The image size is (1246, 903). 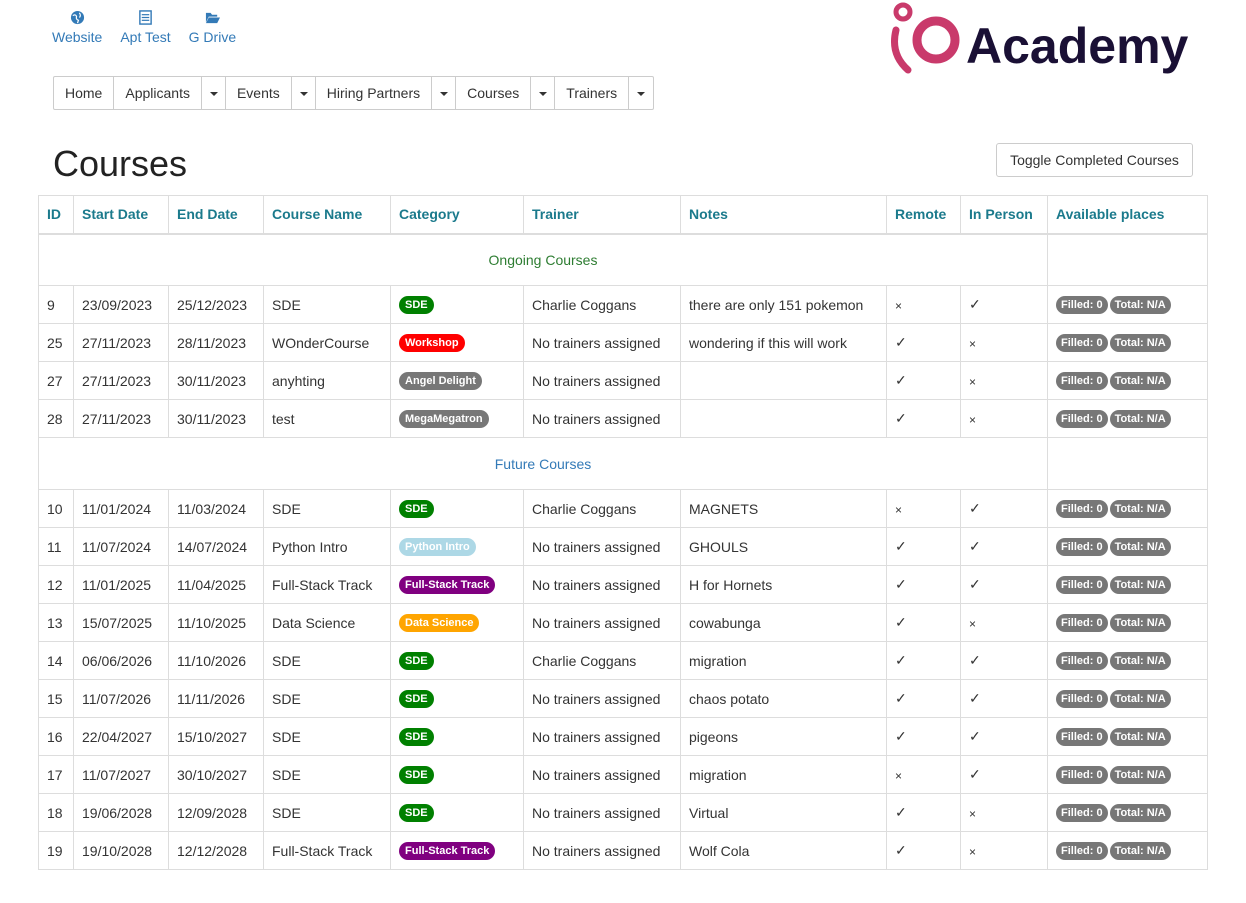 What do you see at coordinates (216, 215) in the screenshot?
I see `header-end-date: End Date` at bounding box center [216, 215].